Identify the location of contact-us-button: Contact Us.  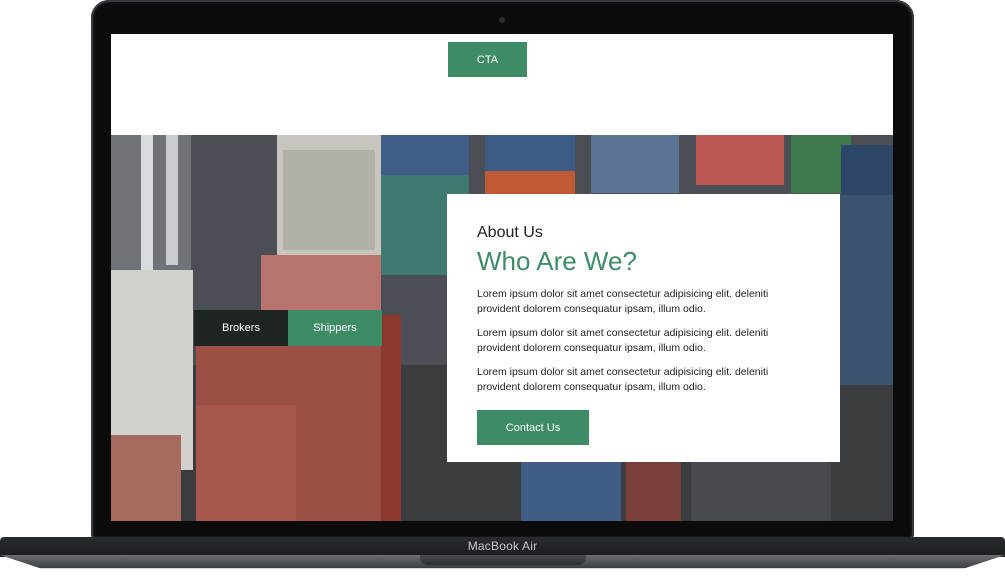
(533, 427).